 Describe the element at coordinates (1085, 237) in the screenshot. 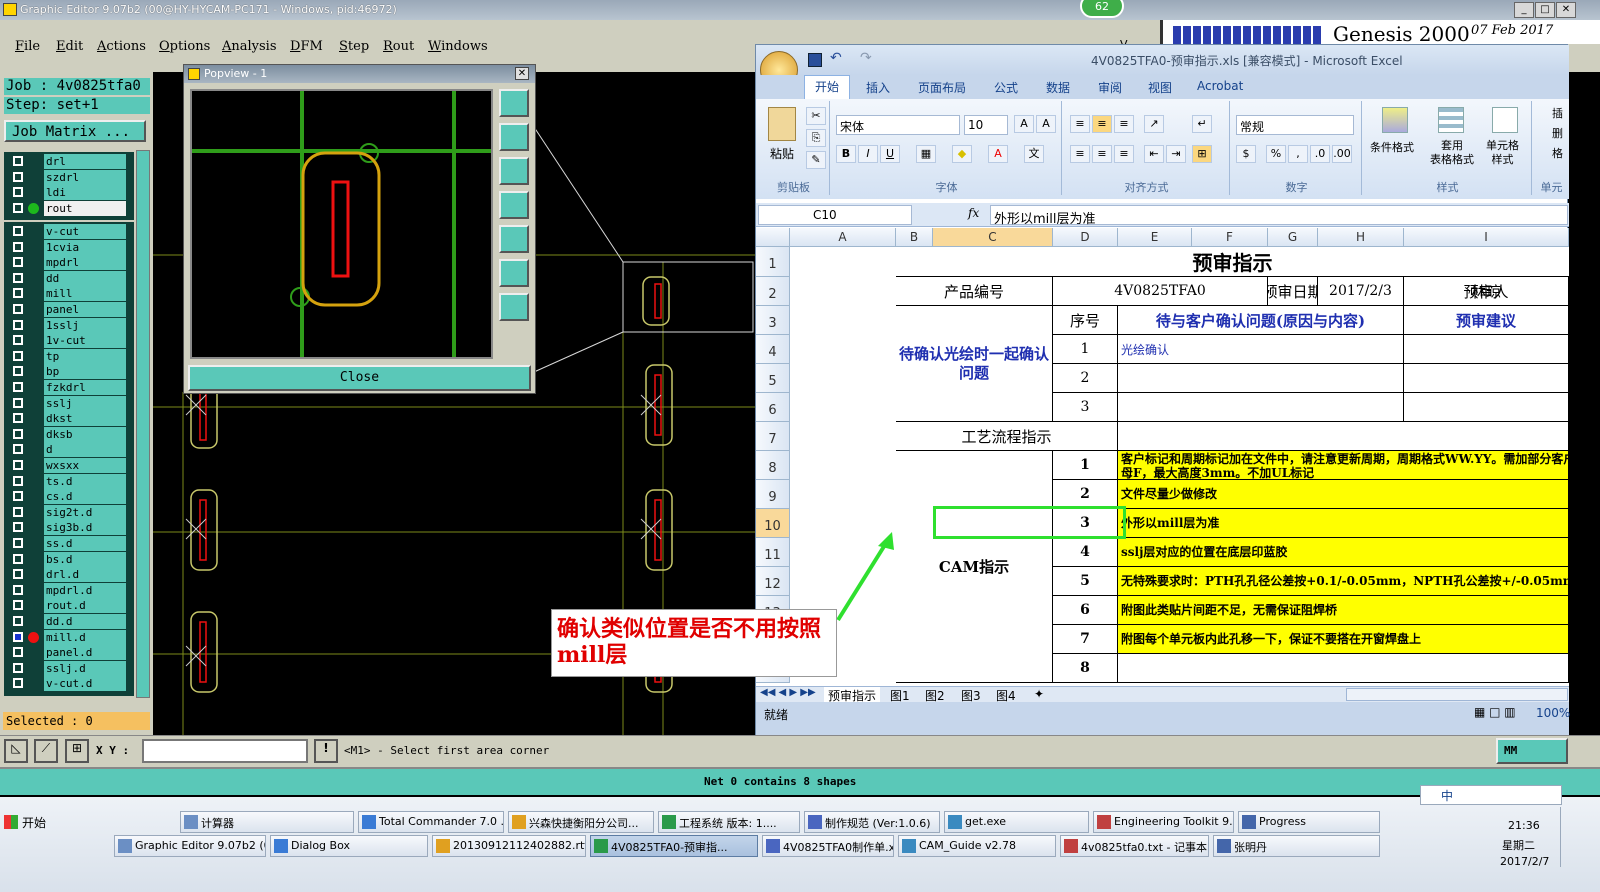

I see `column-header: D` at that location.